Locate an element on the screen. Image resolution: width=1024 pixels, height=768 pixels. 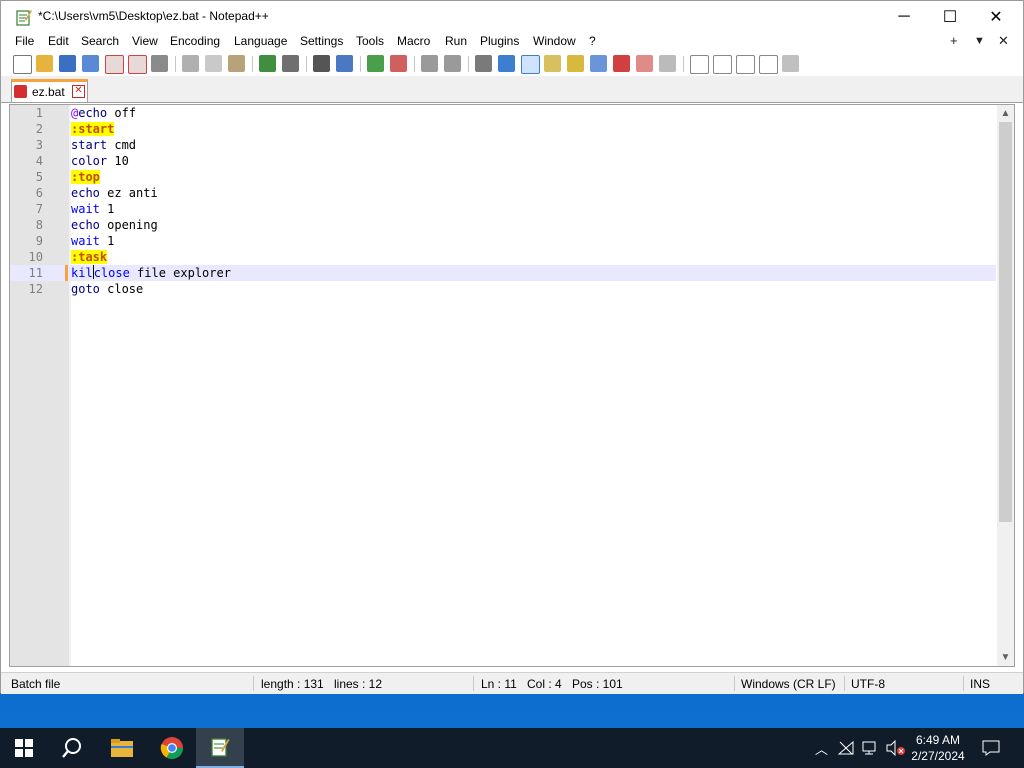
toolbar is located at coordinates (512, 64).